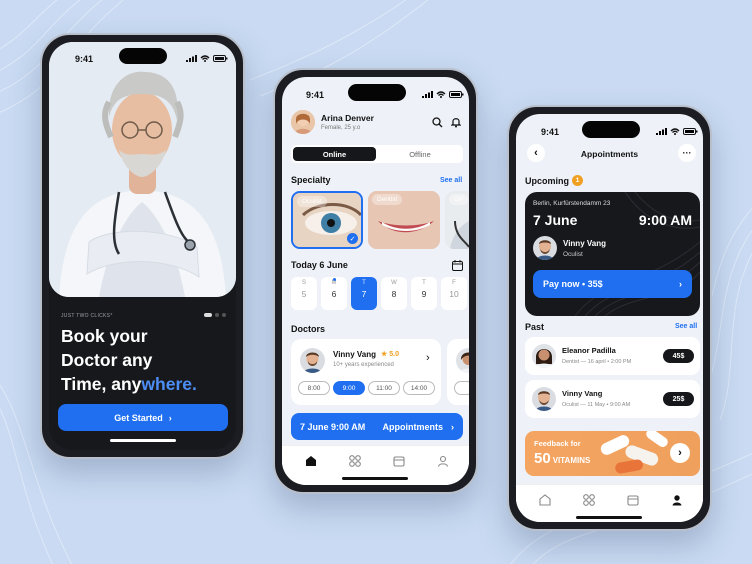 This screenshot has width=752, height=564. Describe the element at coordinates (304, 293) in the screenshot. I see `day-item: S5` at that location.